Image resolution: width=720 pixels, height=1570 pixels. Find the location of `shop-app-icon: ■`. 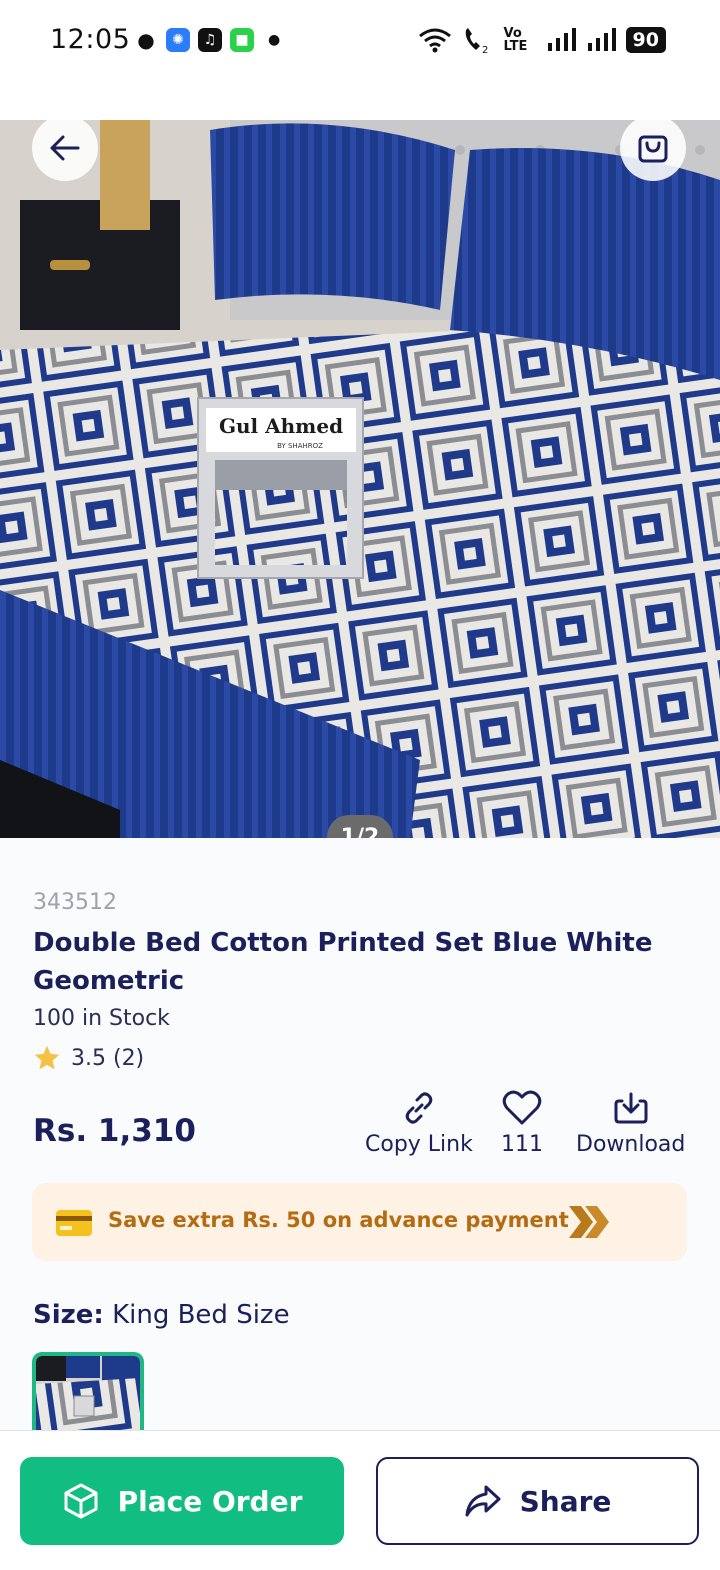

shop-app-icon: ■ is located at coordinates (242, 40).